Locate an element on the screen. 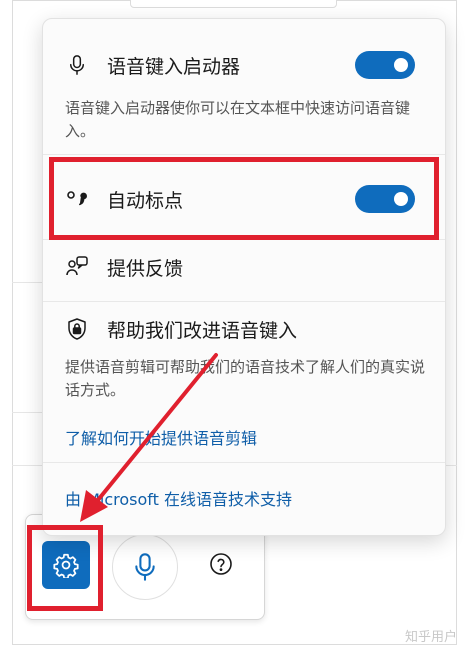  watermark: 知乎用户 is located at coordinates (430, 637).